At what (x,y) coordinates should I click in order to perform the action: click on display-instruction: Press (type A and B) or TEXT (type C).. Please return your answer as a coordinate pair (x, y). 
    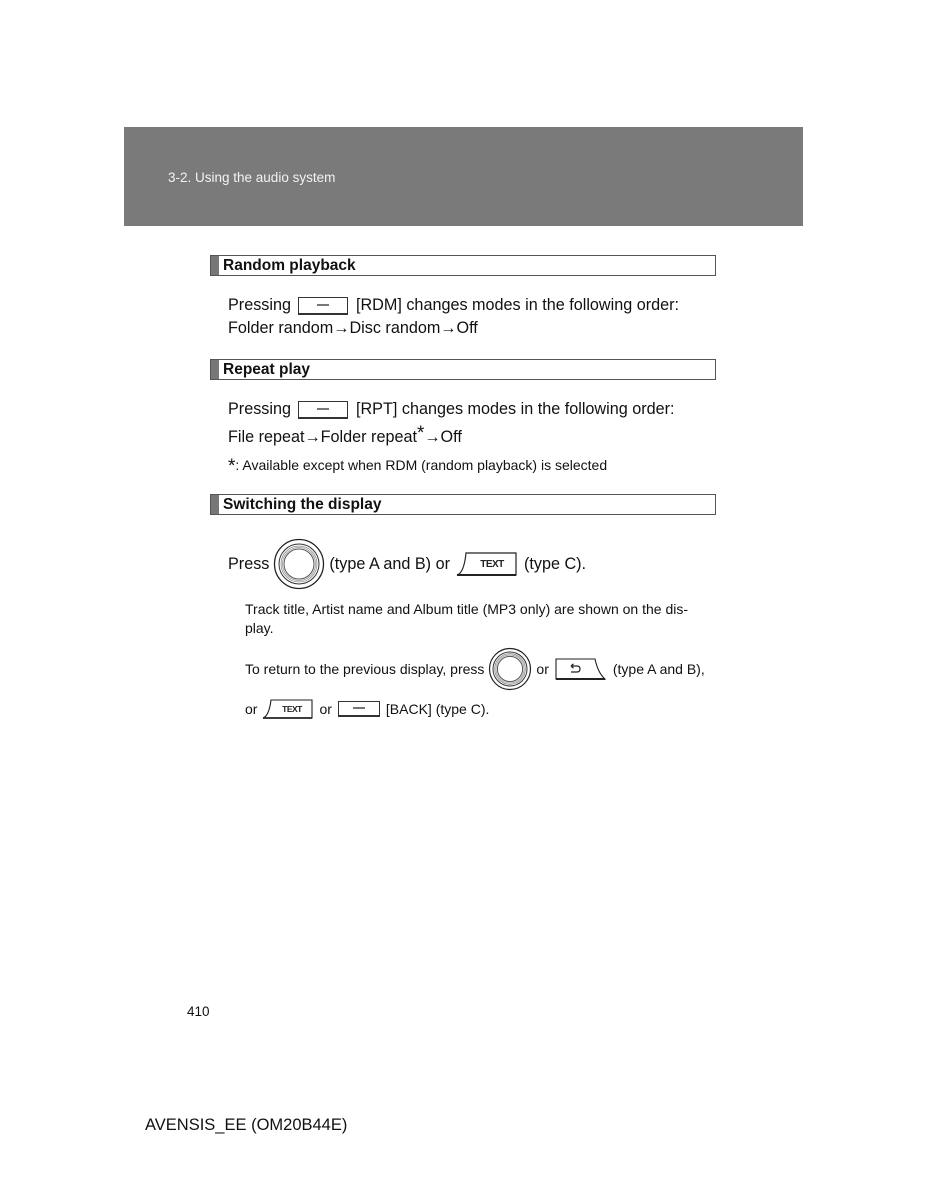
    Looking at the image, I should click on (407, 564).